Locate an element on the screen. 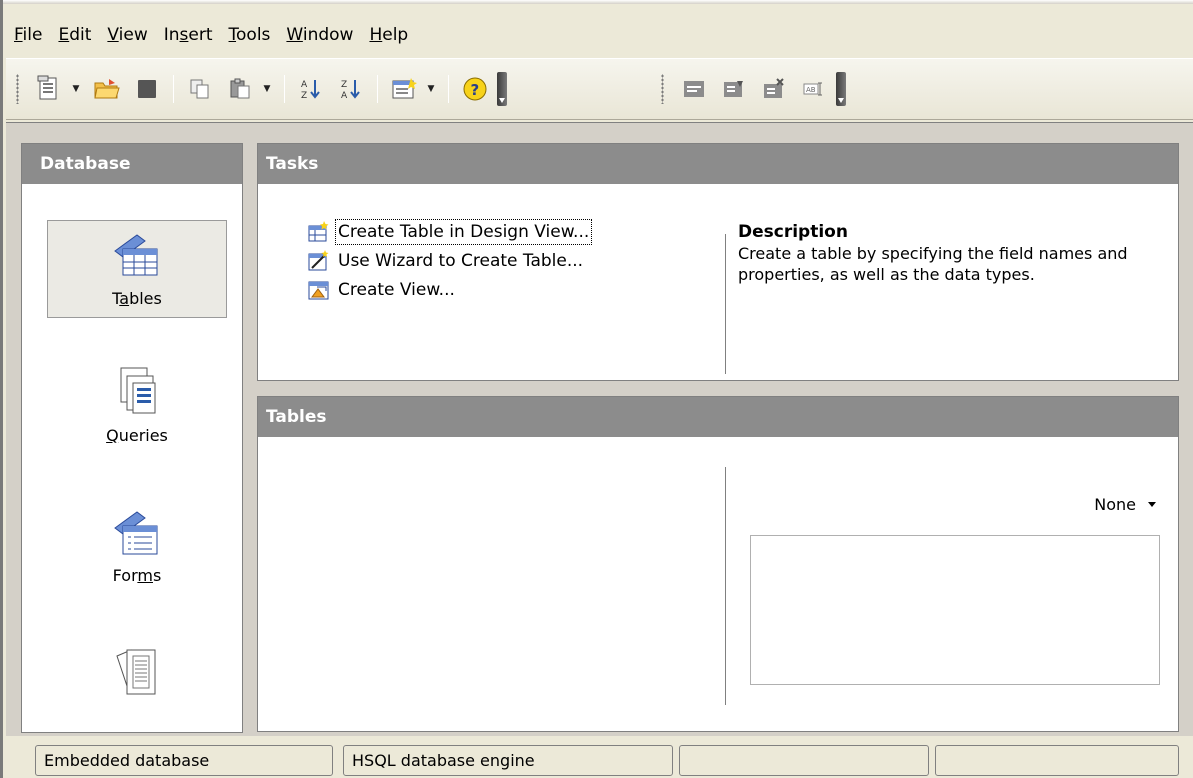  save-icon is located at coordinates (147, 89).